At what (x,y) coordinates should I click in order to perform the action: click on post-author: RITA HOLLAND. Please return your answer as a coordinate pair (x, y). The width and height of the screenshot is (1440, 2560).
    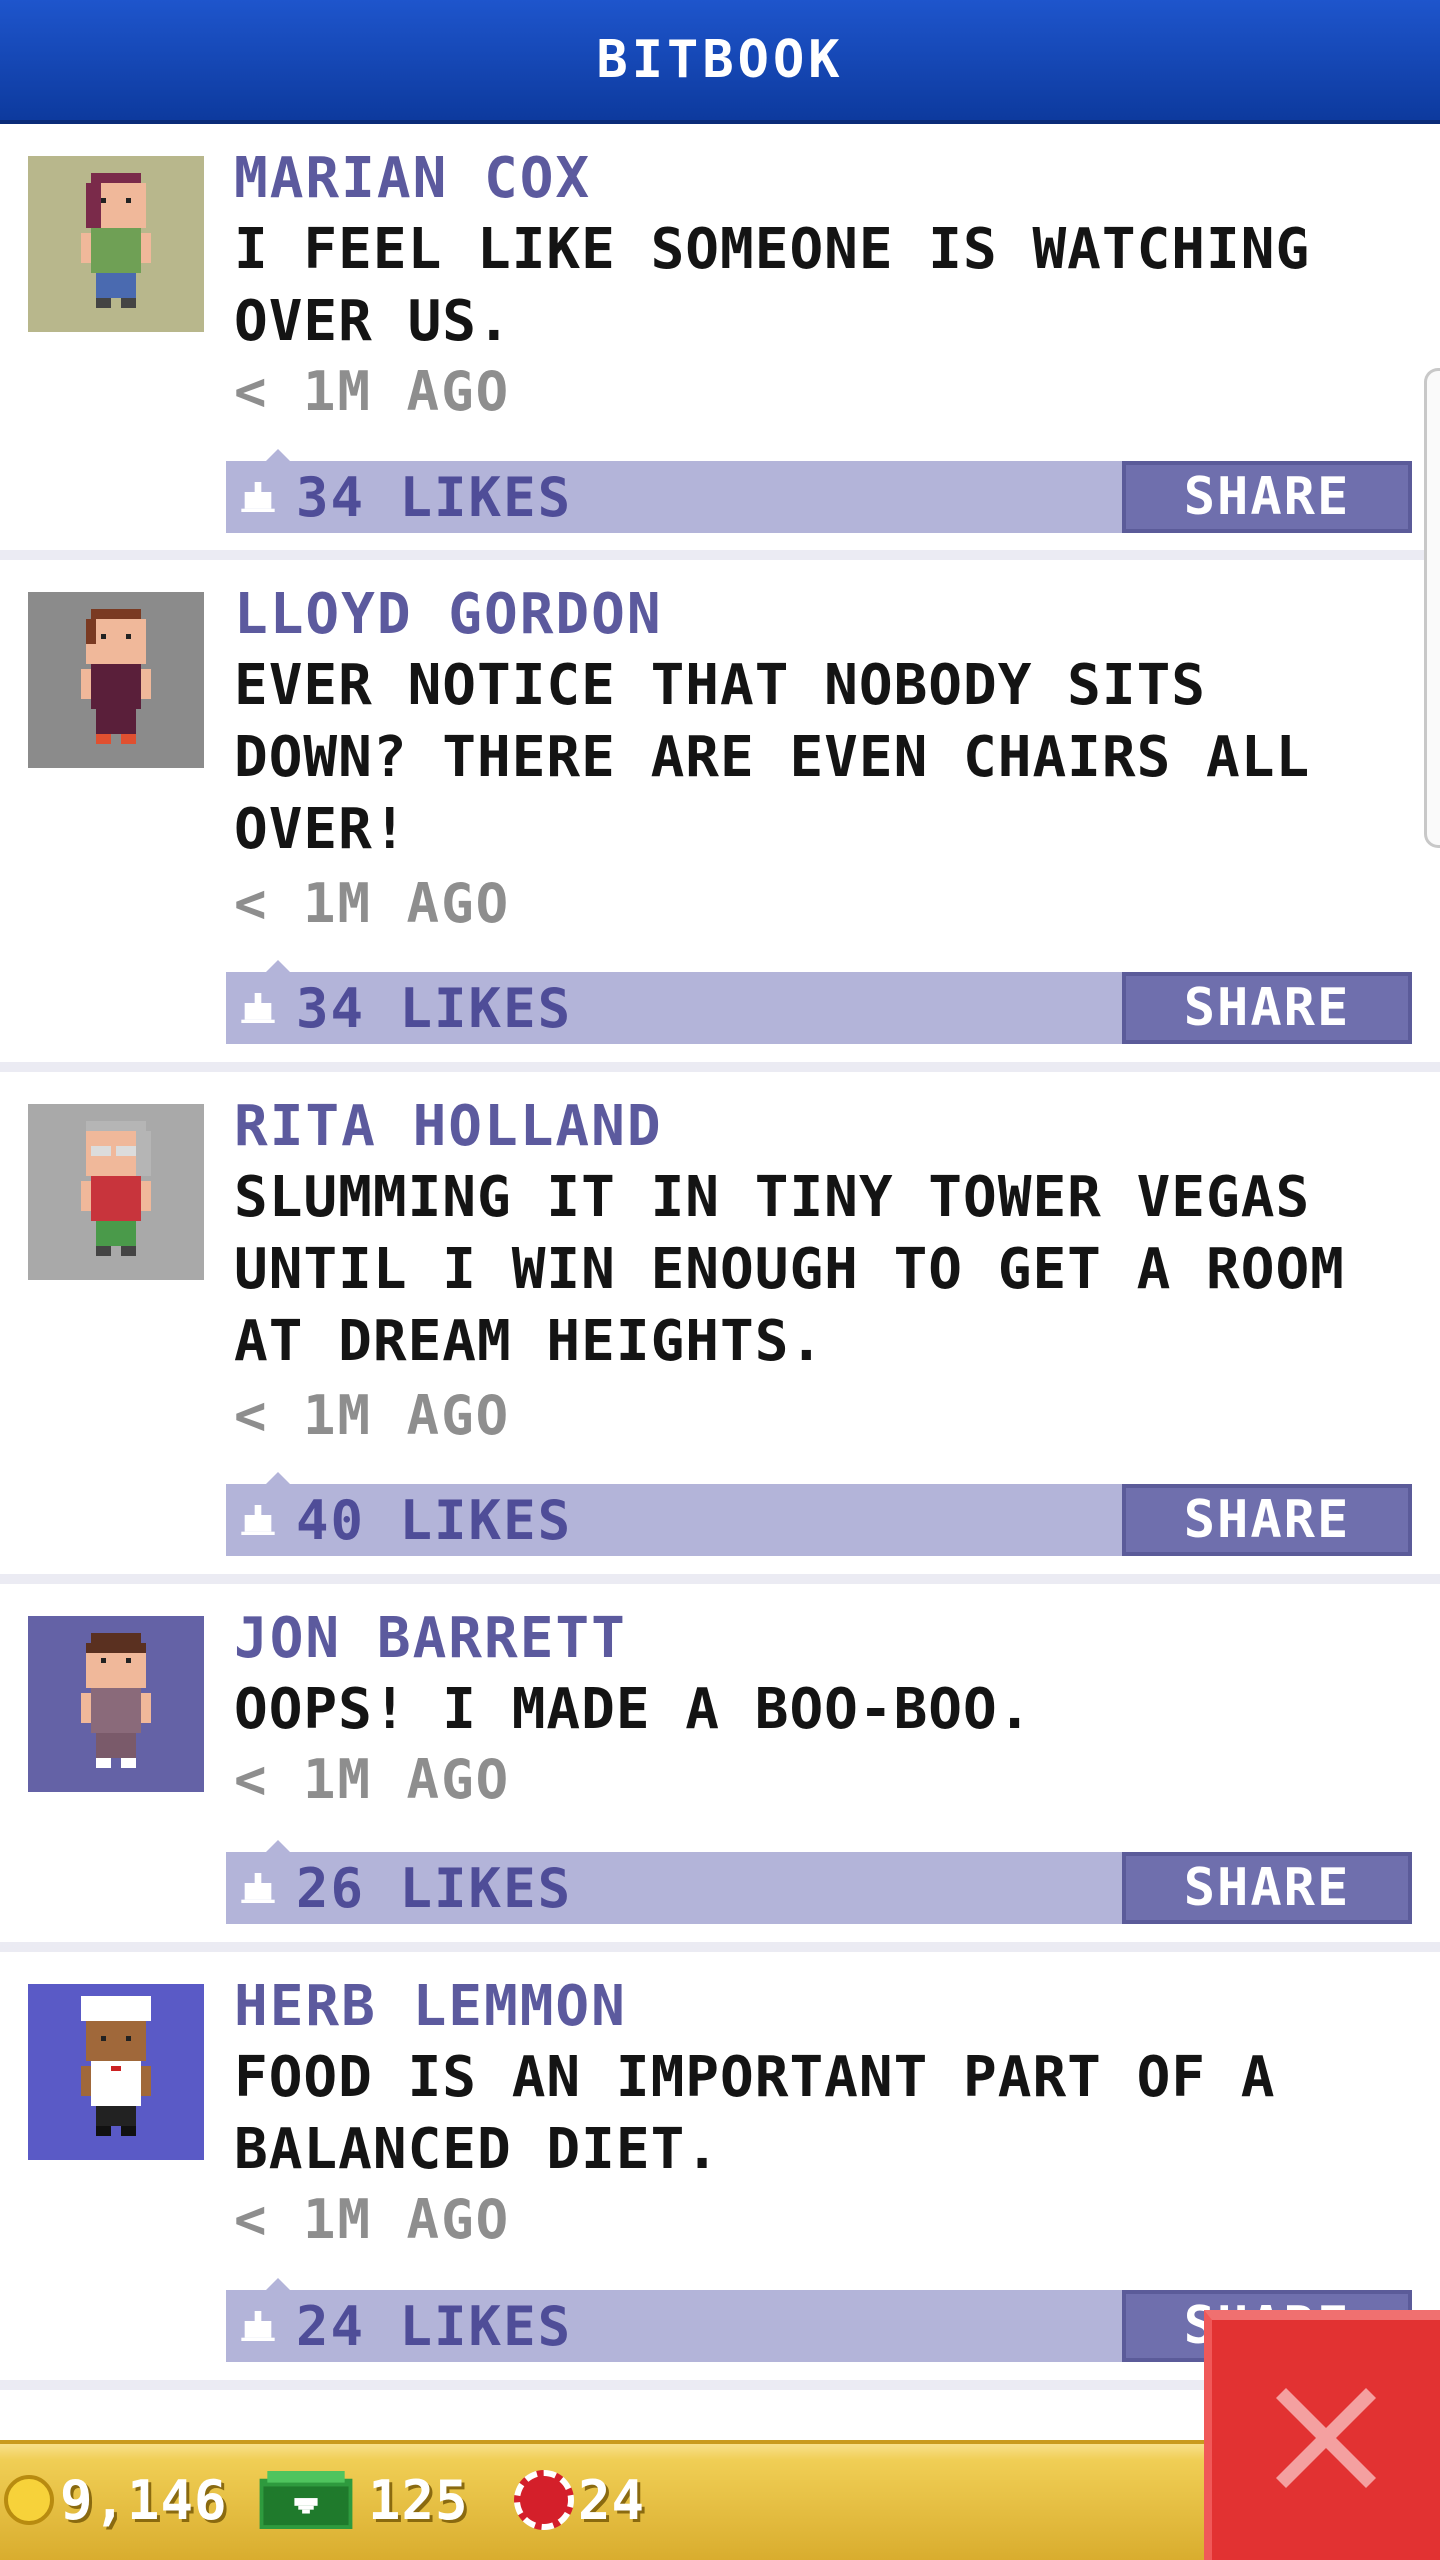
    Looking at the image, I should click on (448, 1126).